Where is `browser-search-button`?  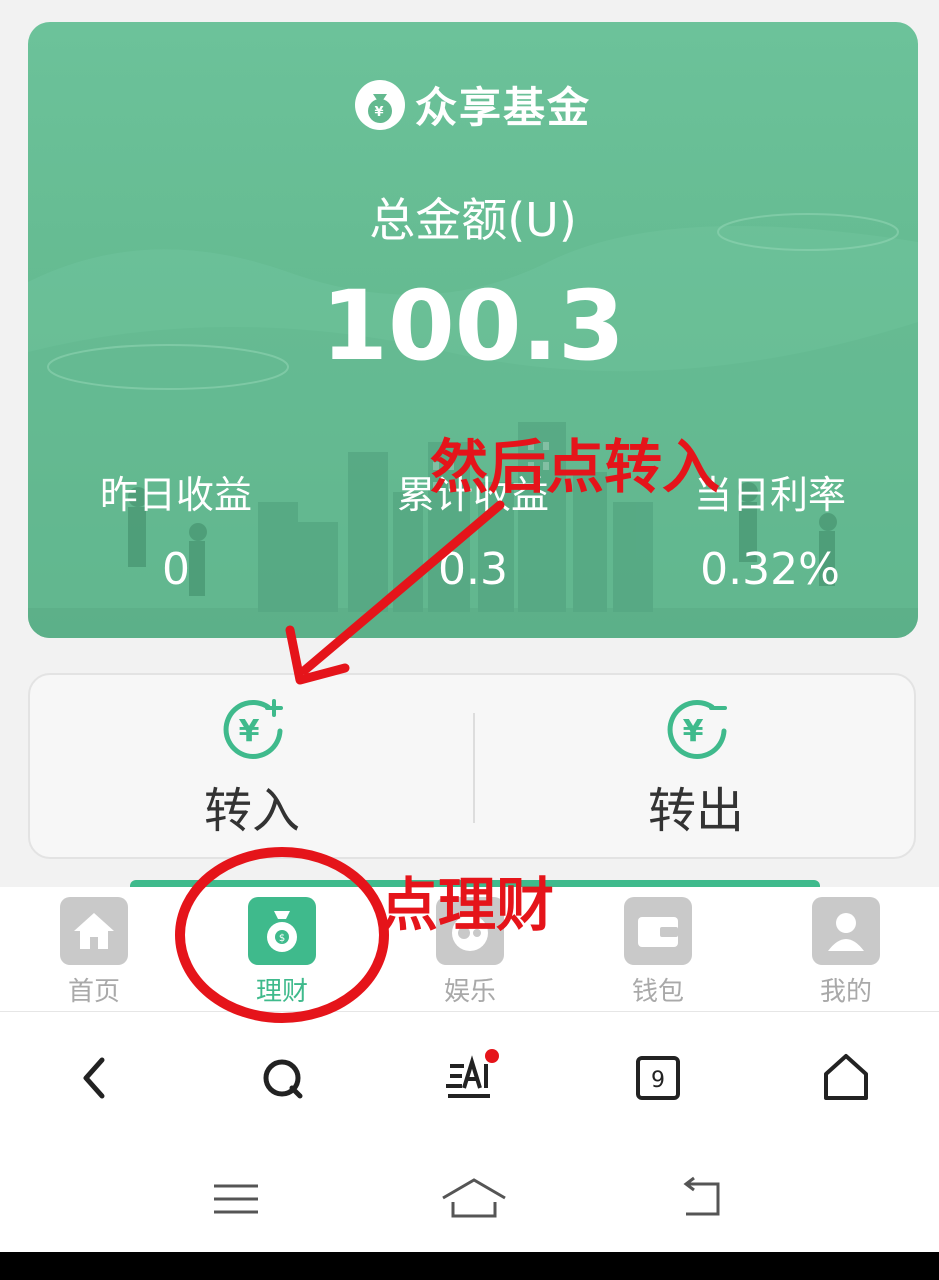 browser-search-button is located at coordinates (282, 1082).